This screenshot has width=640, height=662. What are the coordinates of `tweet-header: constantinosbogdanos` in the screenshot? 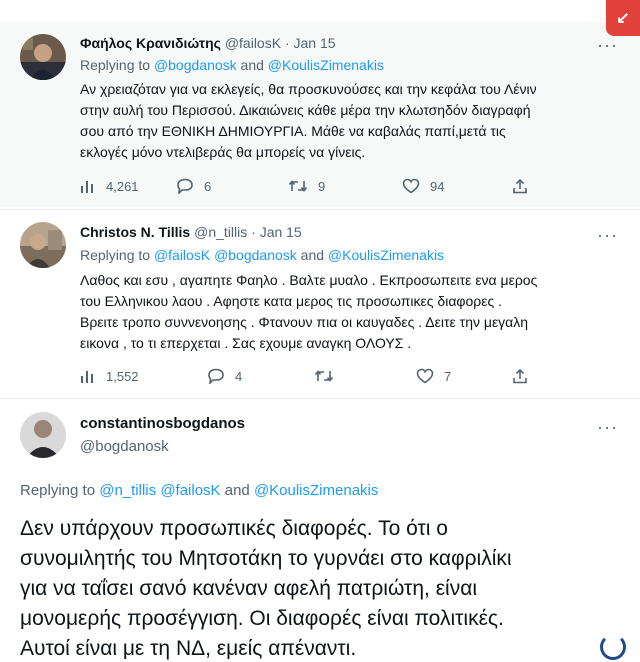 It's located at (162, 423).